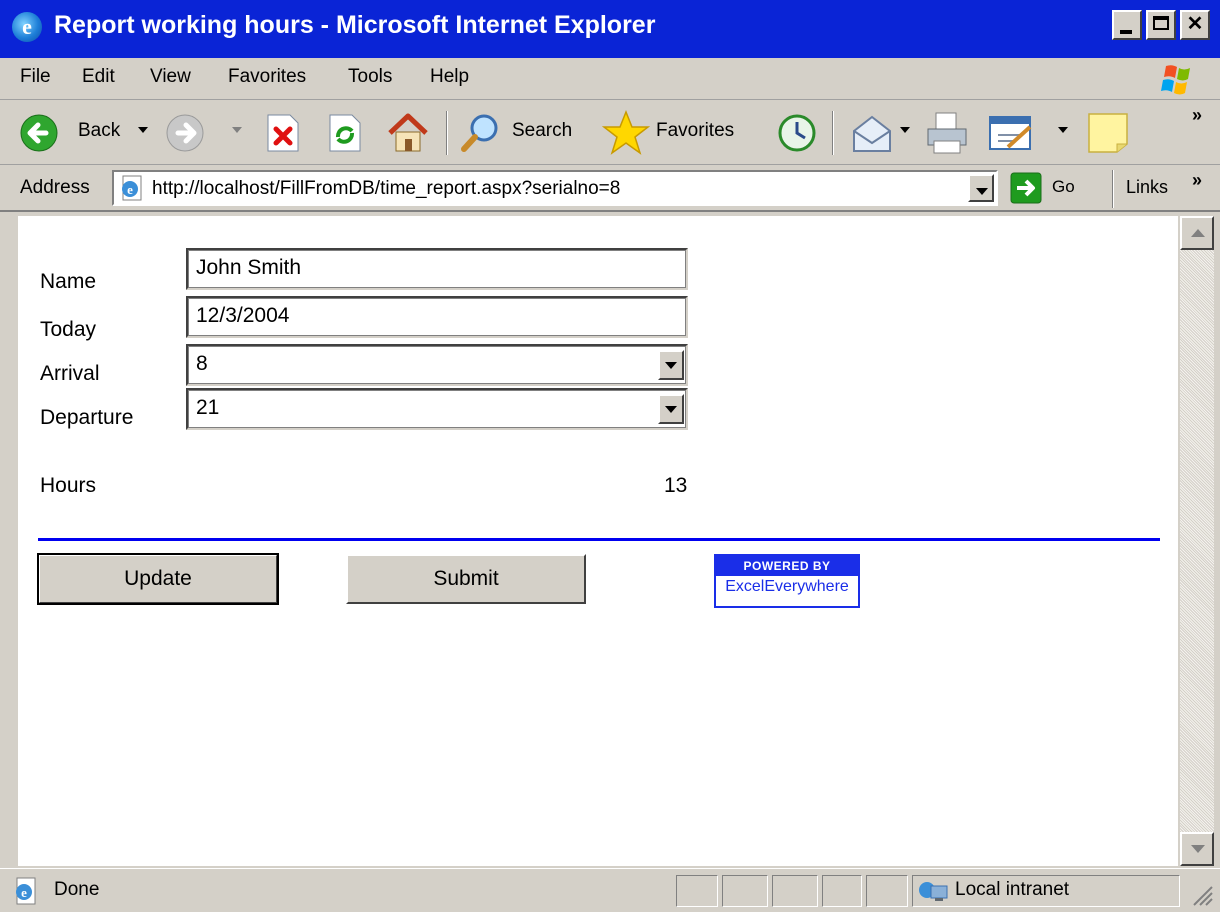 The image size is (1220, 912). What do you see at coordinates (170, 77) in the screenshot?
I see `menu-view: View` at bounding box center [170, 77].